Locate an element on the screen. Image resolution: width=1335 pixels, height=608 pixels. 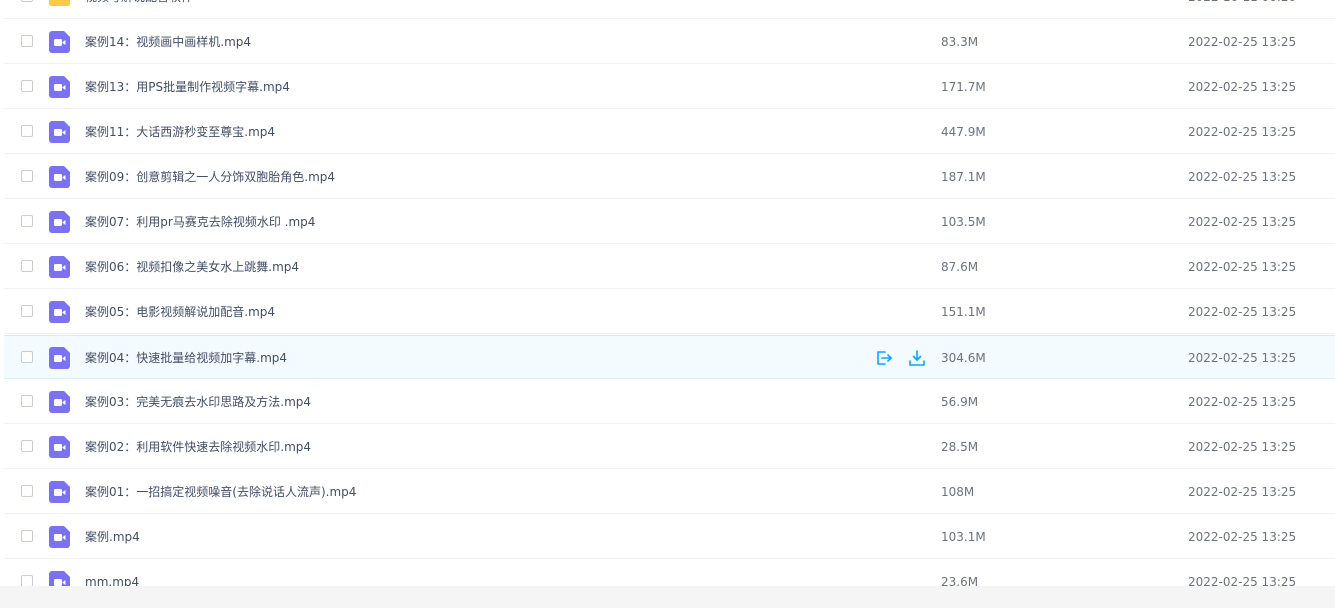
file-name-link: 视频号解说配音软件 is located at coordinates (139, 9).